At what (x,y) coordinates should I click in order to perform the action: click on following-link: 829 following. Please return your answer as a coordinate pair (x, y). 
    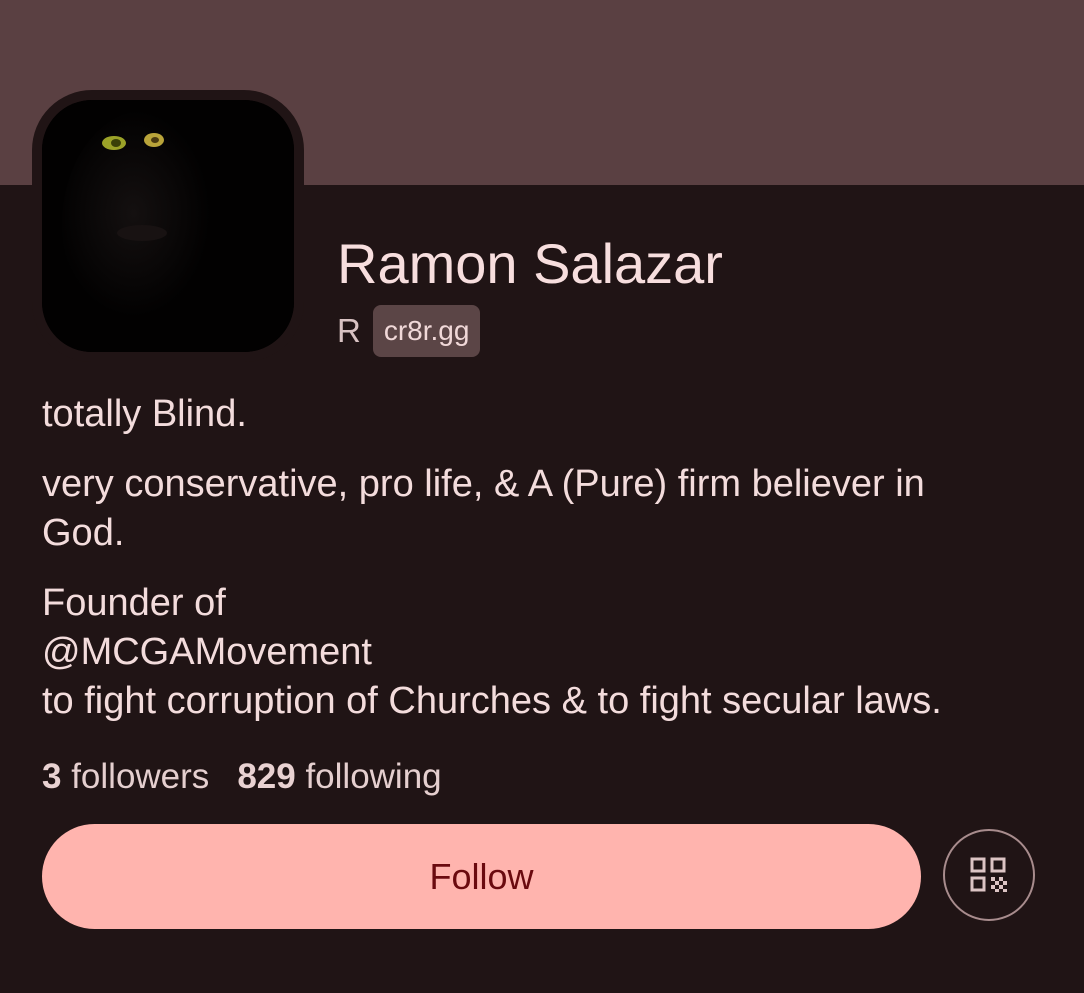
    Looking at the image, I should click on (339, 776).